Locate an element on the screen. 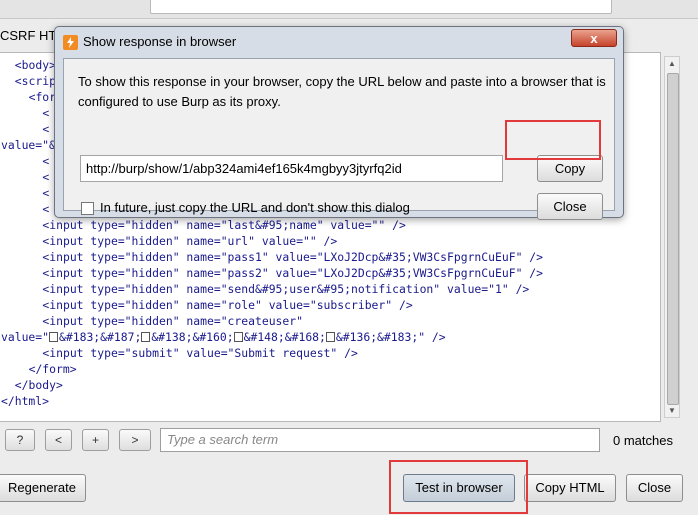 This screenshot has height=515, width=698. code-line: </body> is located at coordinates (39, 385).